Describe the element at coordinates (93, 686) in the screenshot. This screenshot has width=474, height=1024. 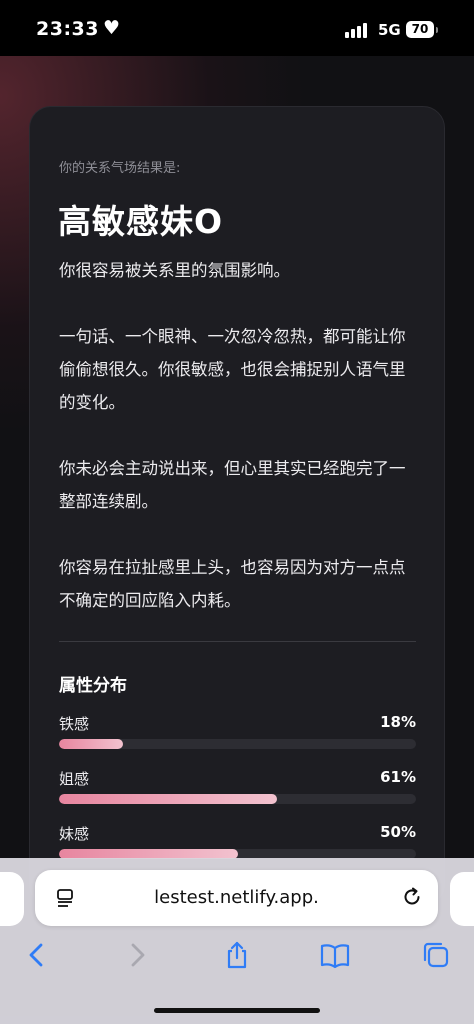
I see `attributes-title: 属性分布` at that location.